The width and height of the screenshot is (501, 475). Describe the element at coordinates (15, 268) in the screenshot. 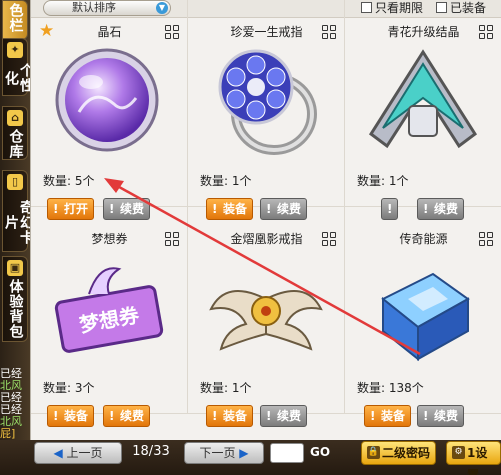

I see `backpack-icon: ▣` at that location.